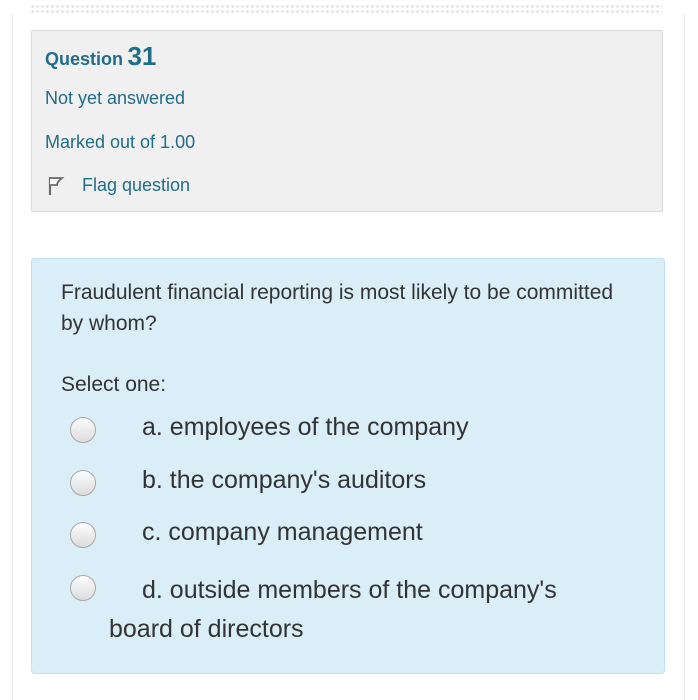 This screenshot has width=698, height=700. I want to click on answer-option-label-d-line2: board of directors, so click(206, 629).